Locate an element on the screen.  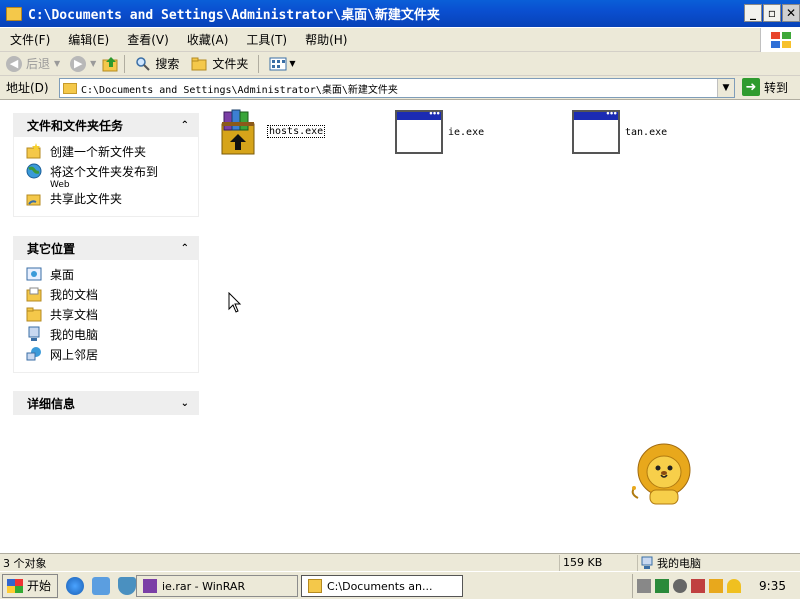
place-my-documents: 我的文档 is located at coordinates (112, 296).